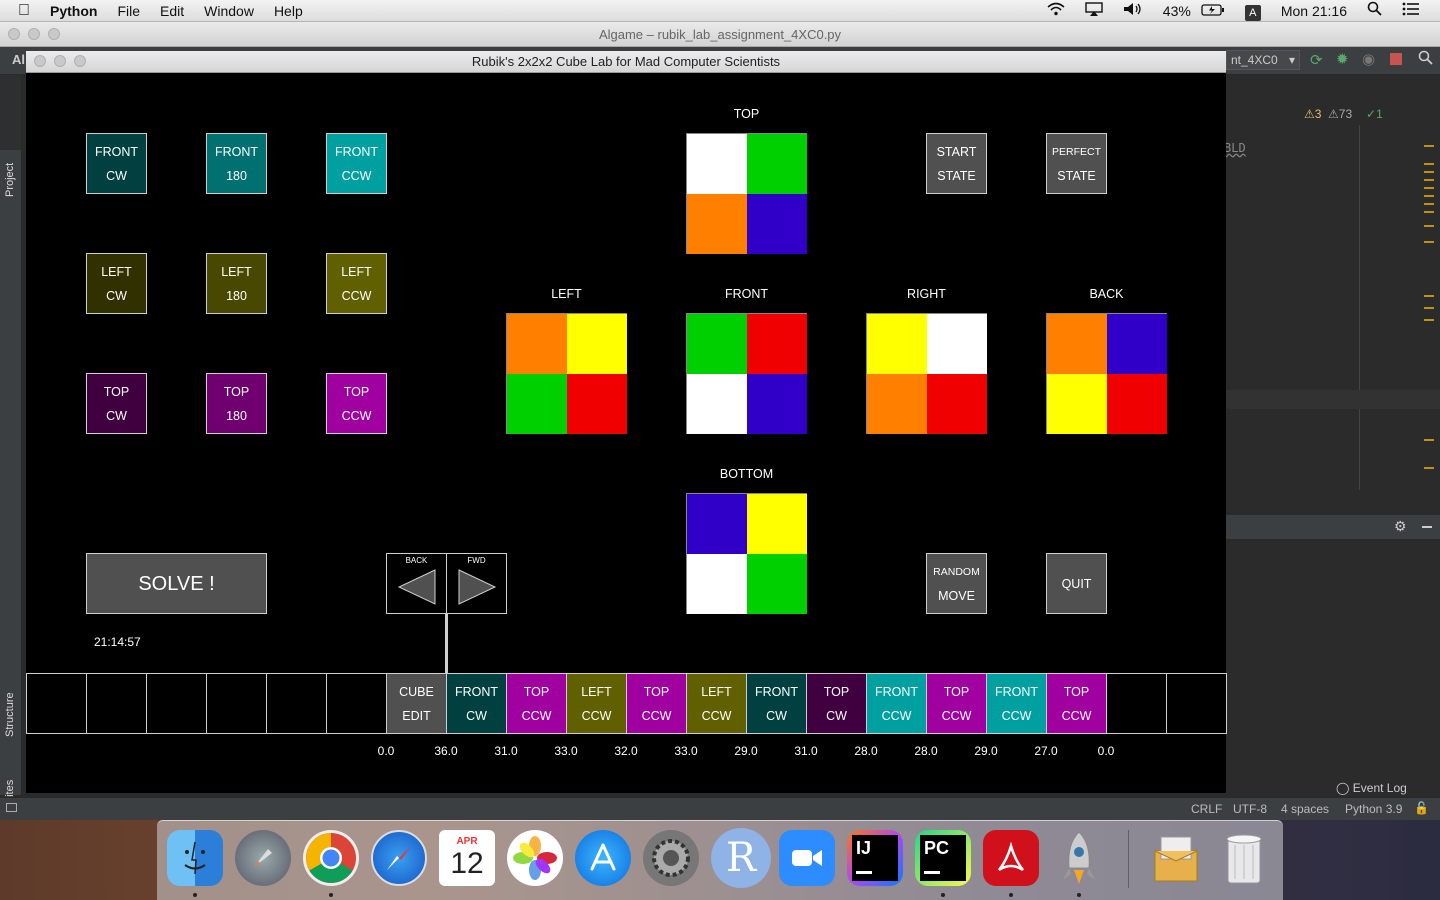  Describe the element at coordinates (10, 714) in the screenshot. I see `structure-tab: Structure` at that location.